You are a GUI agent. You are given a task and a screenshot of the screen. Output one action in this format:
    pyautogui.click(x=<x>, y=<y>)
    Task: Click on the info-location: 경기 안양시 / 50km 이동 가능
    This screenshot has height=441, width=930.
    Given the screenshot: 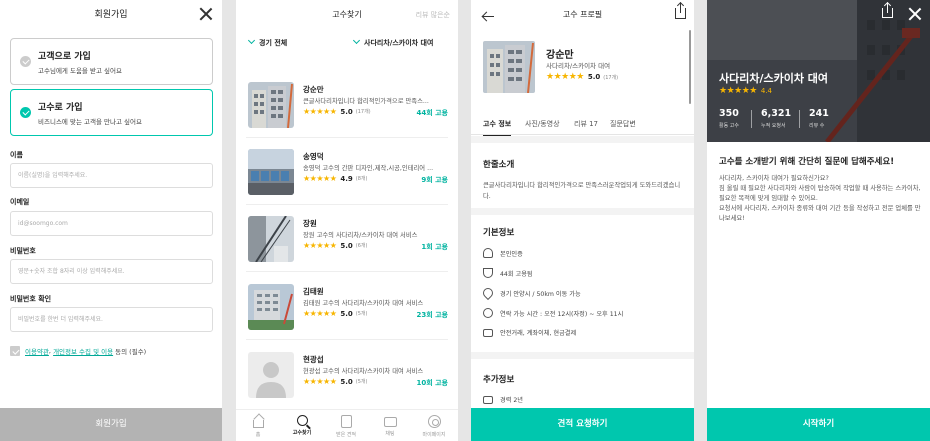 What is the action you would take?
    pyautogui.click(x=530, y=293)
    